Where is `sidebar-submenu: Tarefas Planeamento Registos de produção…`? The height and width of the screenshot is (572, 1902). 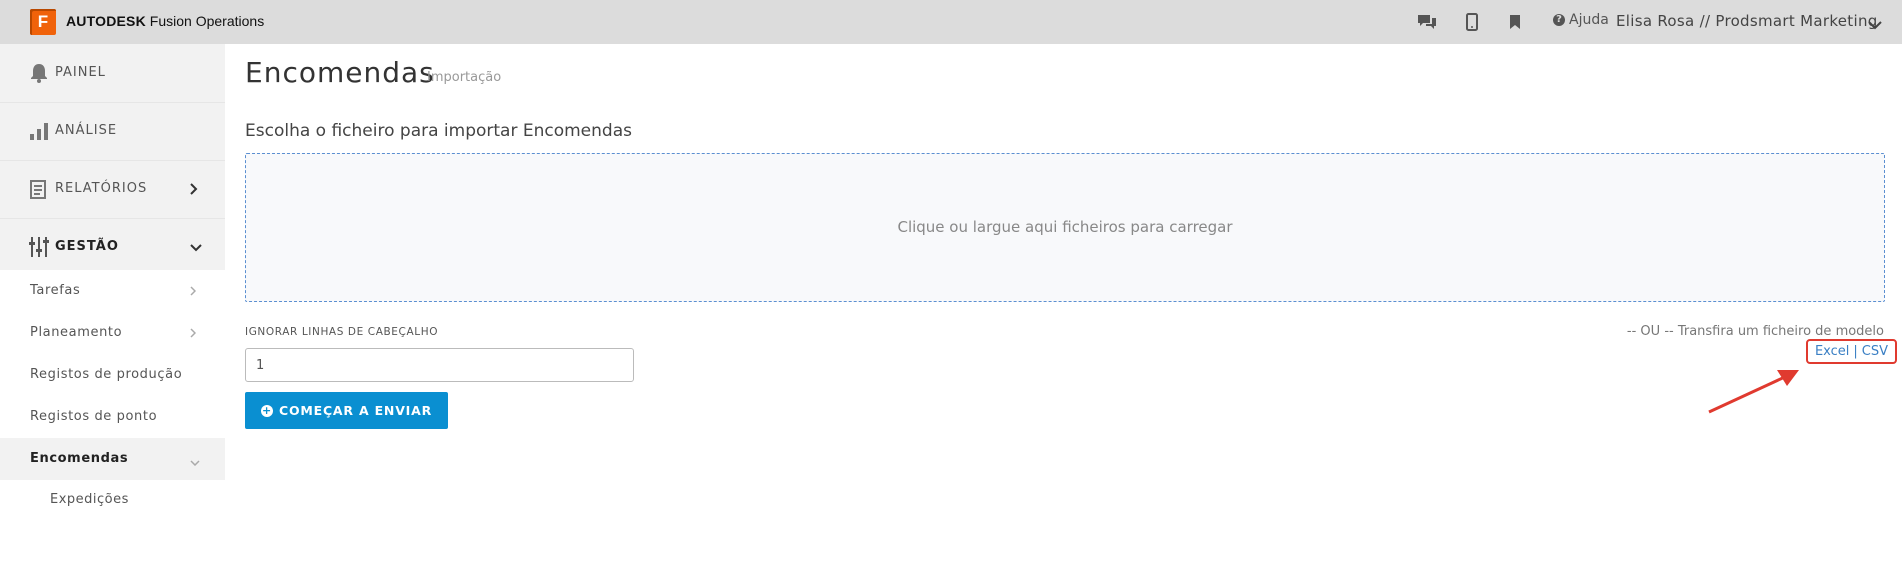 sidebar-submenu: Tarefas Planeamento Registos de produção… is located at coordinates (112, 421).